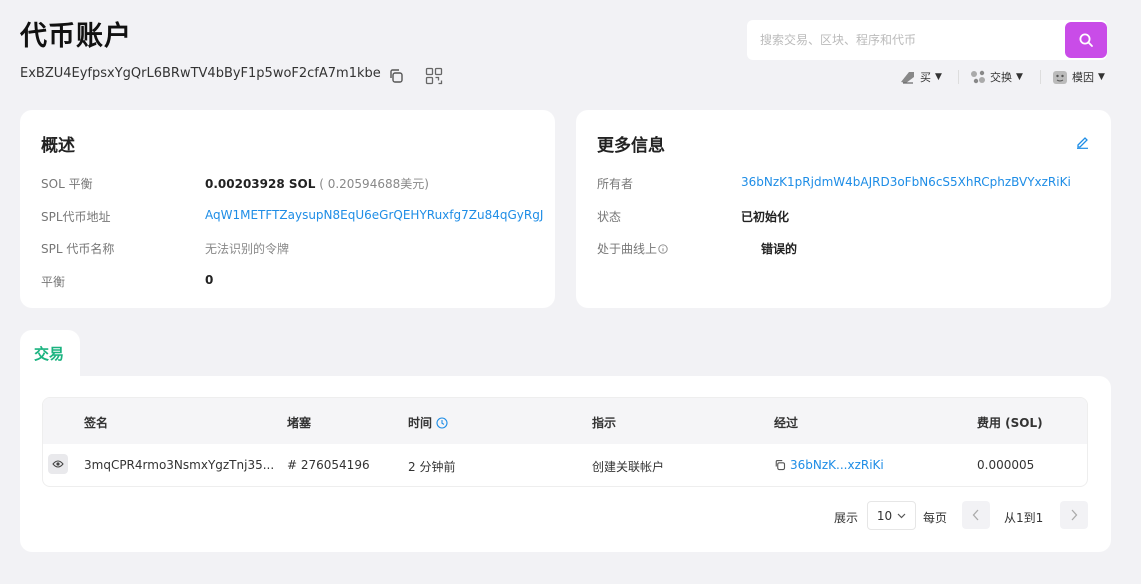 The image size is (1141, 584). What do you see at coordinates (765, 217) in the screenshot?
I see `status-value: 已初始化` at bounding box center [765, 217].